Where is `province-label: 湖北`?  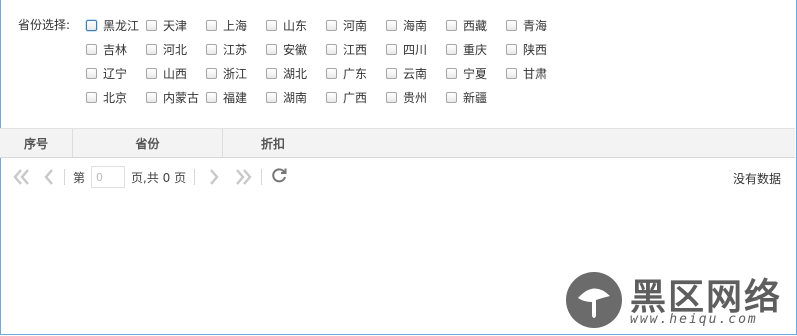 province-label: 湖北 is located at coordinates (295, 73).